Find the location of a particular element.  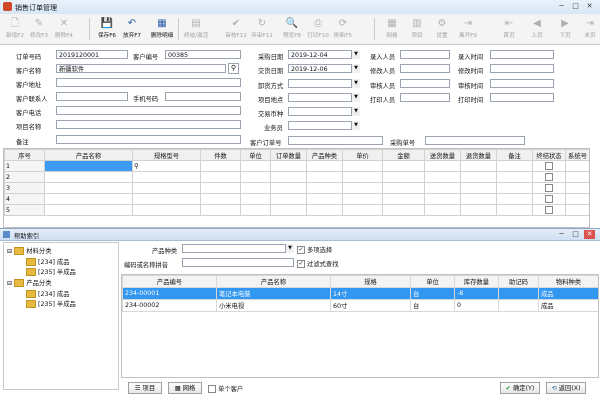

column-header: 备注 is located at coordinates (514, 155).